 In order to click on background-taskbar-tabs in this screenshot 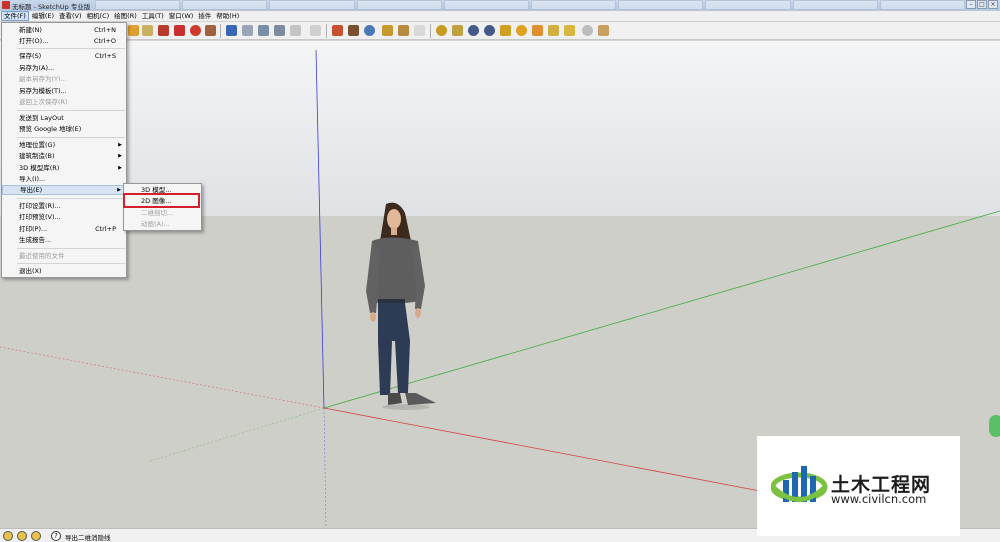, I will do `click(530, 5)`.